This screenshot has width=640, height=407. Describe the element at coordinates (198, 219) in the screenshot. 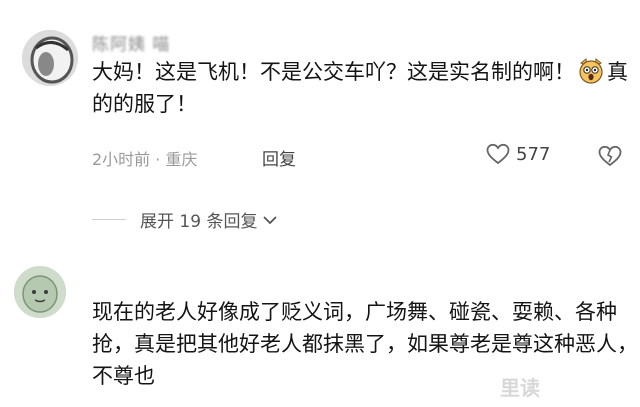

I see `expand-replies-label: 展开 19 条回复` at that location.